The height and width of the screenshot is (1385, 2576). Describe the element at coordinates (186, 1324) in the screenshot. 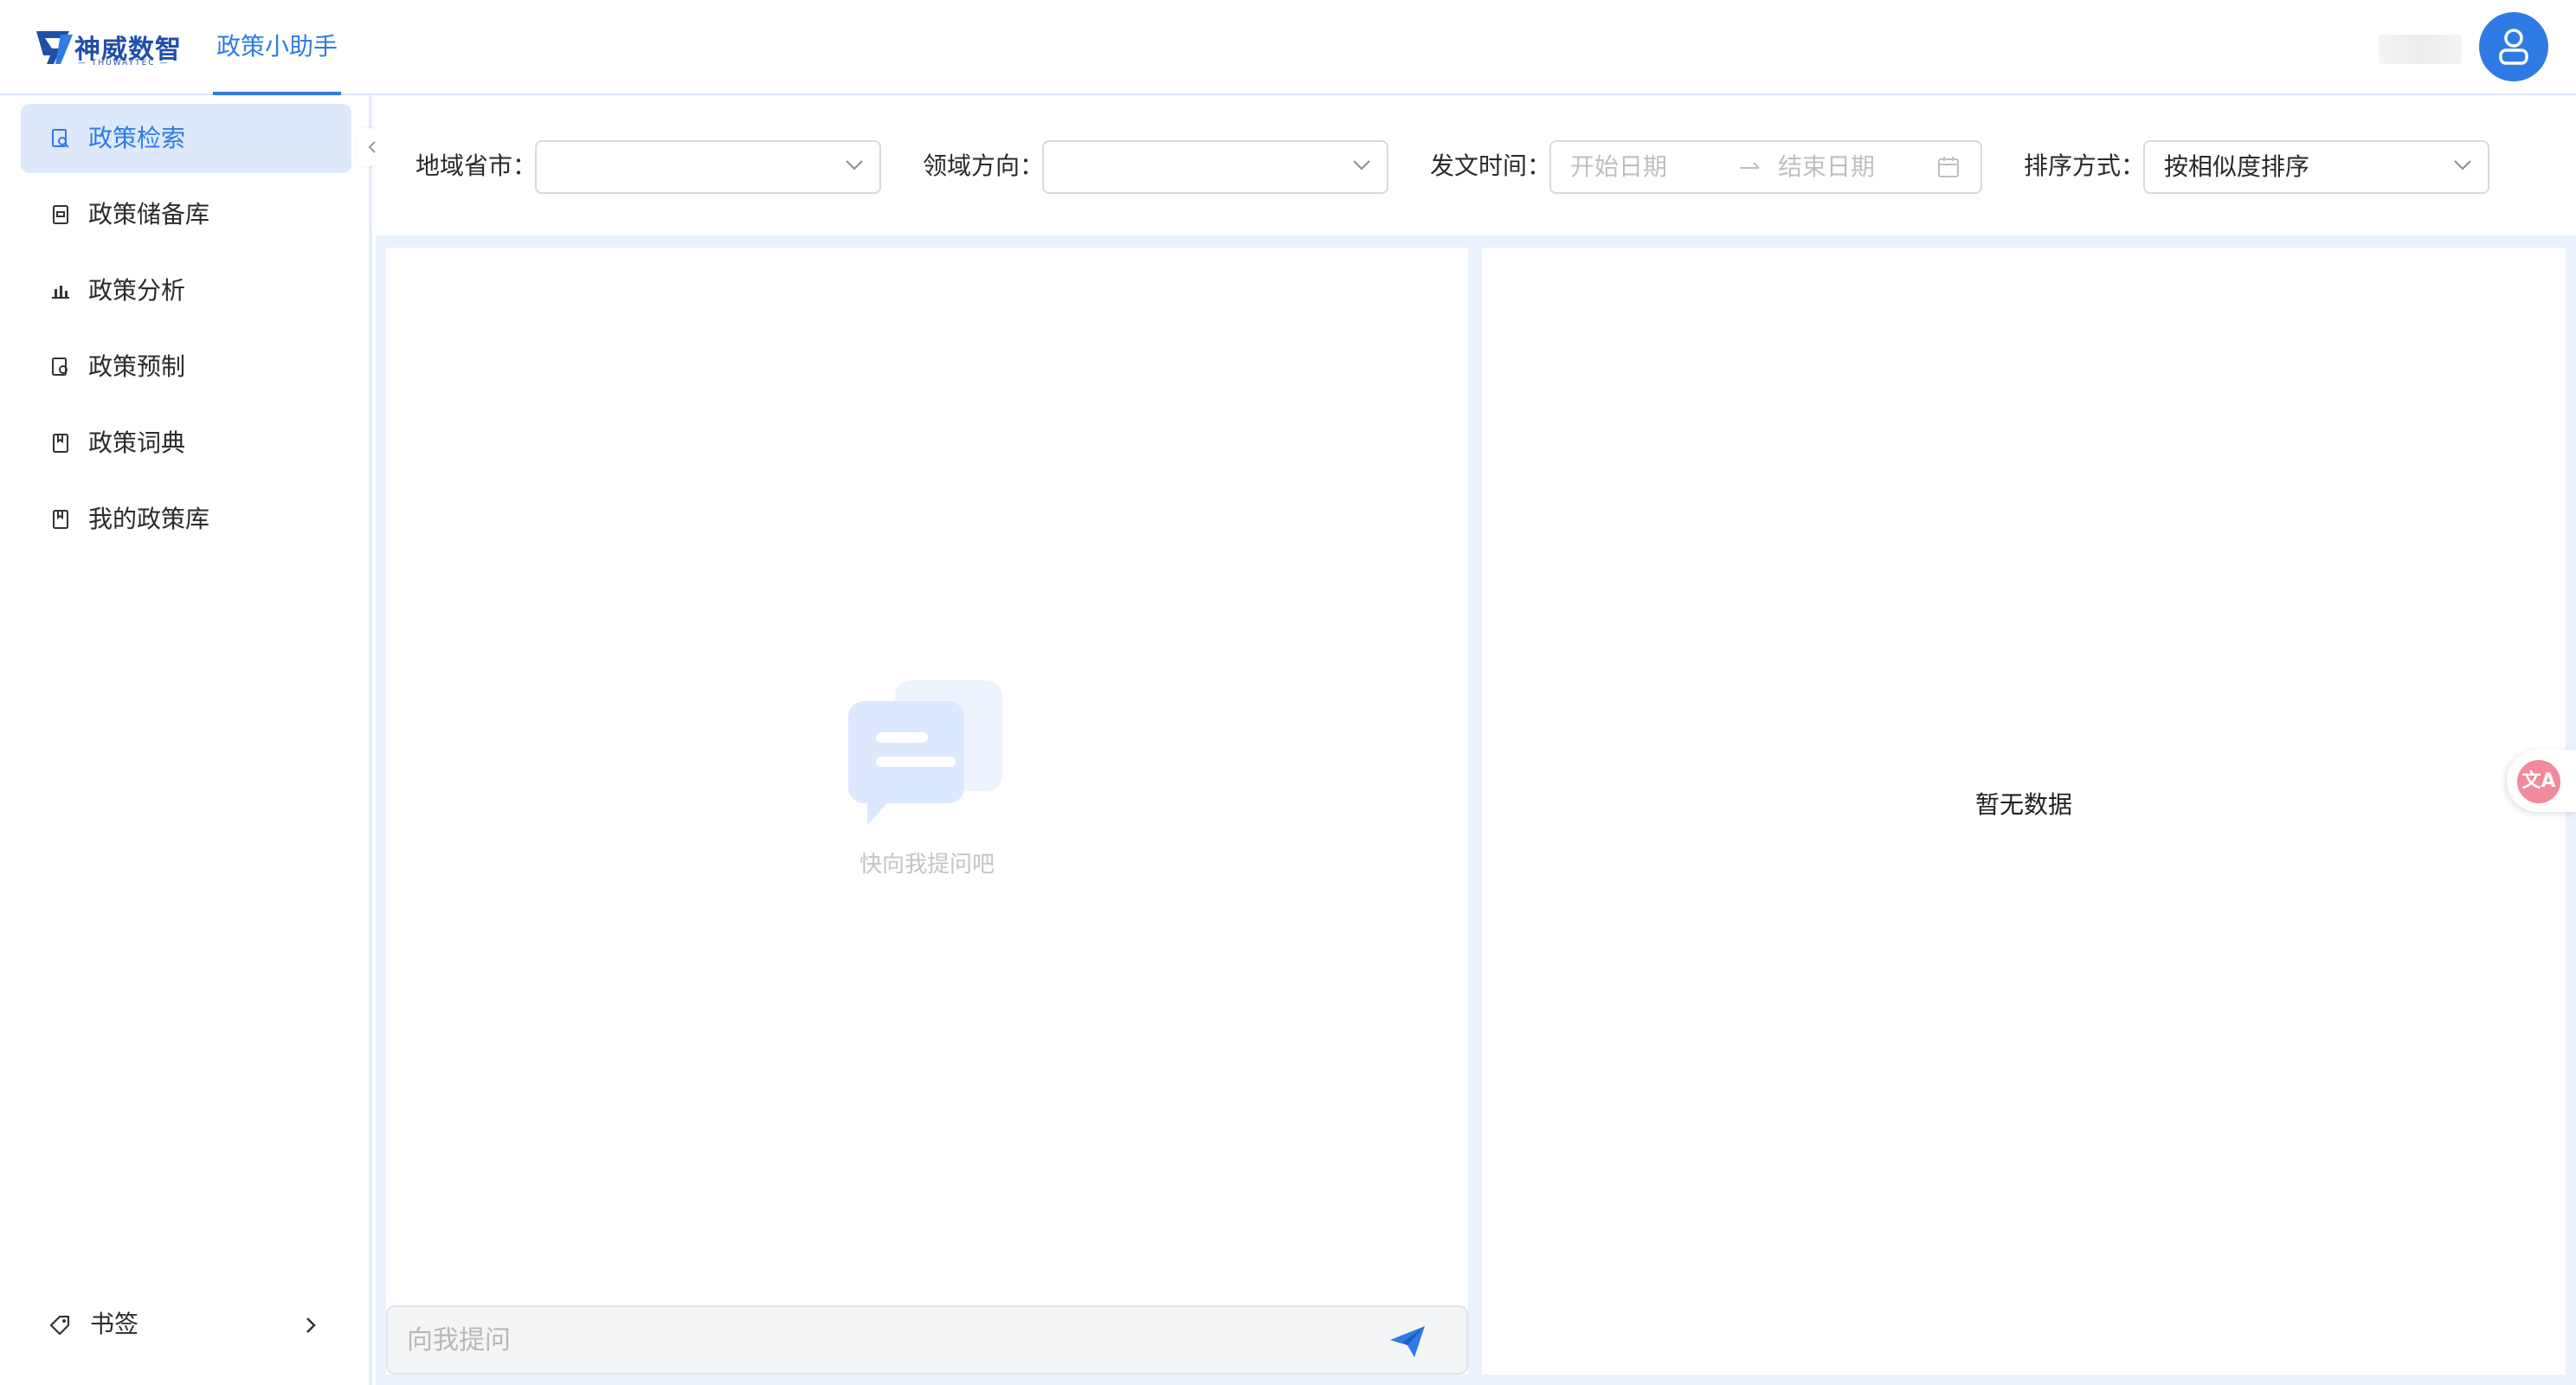

I see `bookmark-toggle: 书签` at that location.